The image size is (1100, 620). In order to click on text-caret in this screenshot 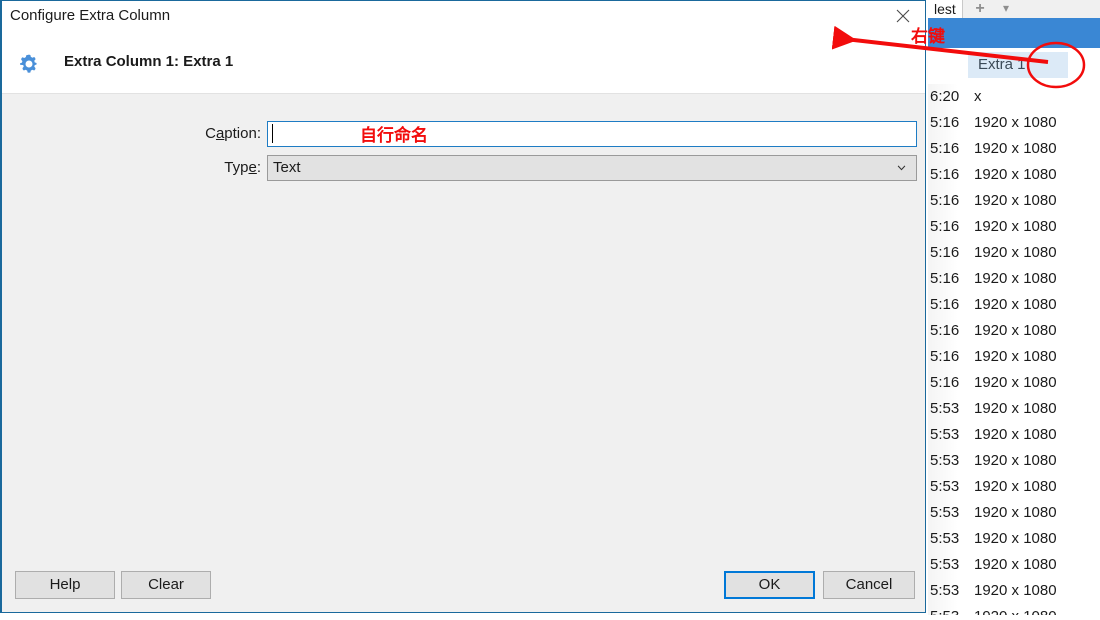, I will do `click(272, 133)`.